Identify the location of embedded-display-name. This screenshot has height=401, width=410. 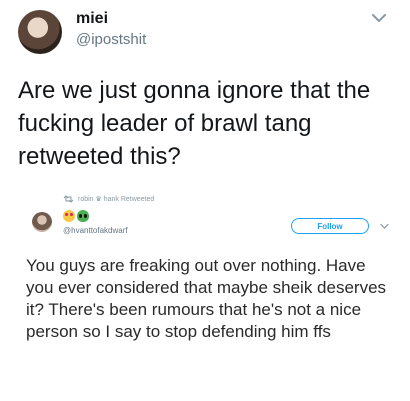
(76, 216).